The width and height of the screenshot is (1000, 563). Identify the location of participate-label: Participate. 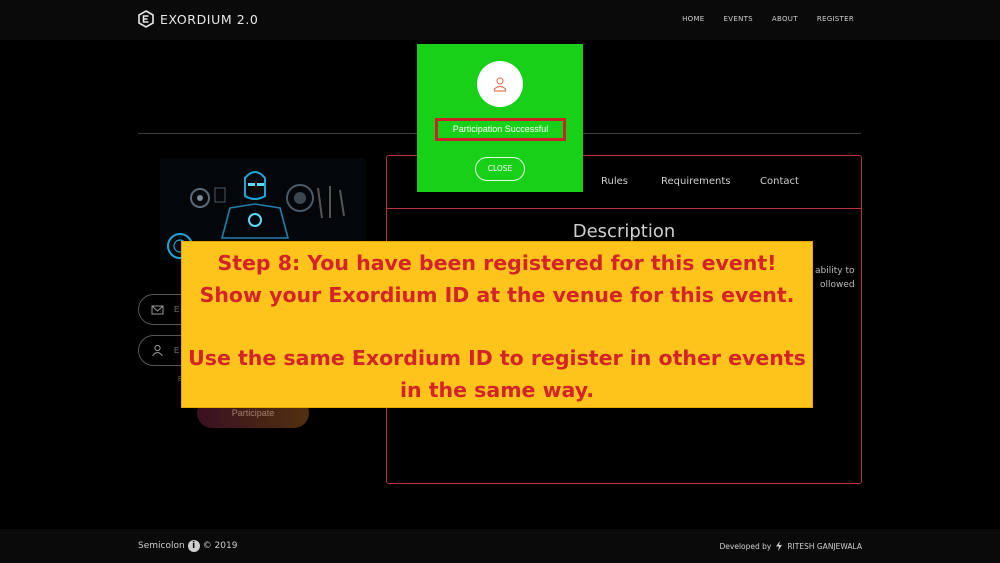
(253, 413).